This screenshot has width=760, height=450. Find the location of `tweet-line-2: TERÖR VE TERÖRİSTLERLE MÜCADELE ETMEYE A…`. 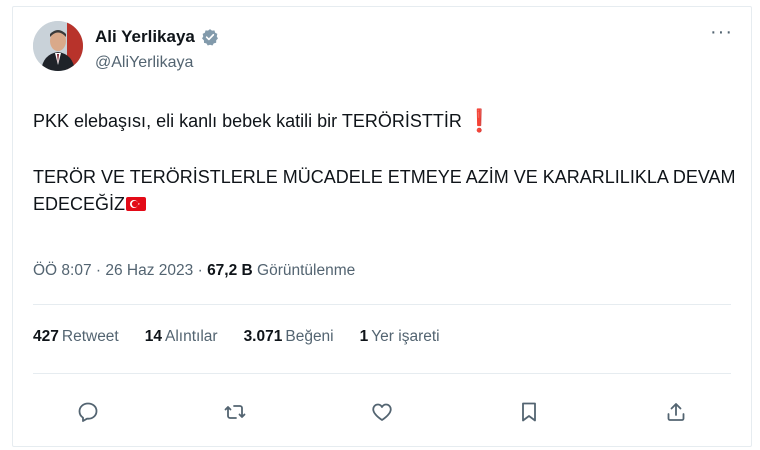

tweet-line-2: TERÖR VE TERÖRİSTLERLE MÜCADELE ETMEYE A… is located at coordinates (390, 191).